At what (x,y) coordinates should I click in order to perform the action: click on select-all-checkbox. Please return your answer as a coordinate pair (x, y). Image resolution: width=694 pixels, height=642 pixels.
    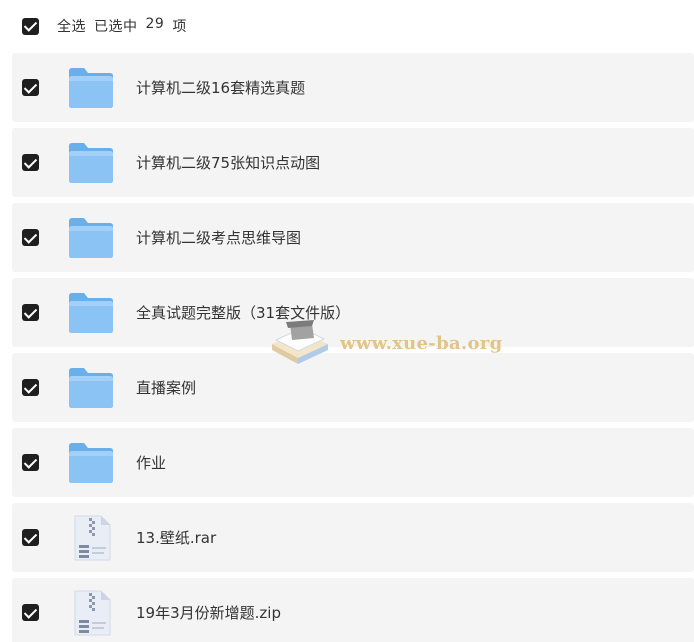
    Looking at the image, I should click on (30, 26).